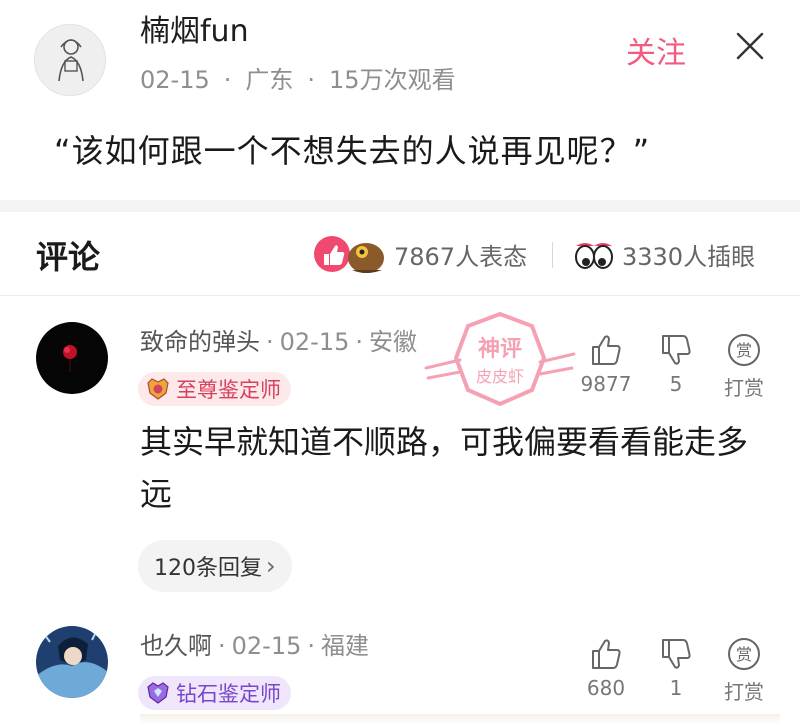 This screenshot has height=725, width=800. Describe the element at coordinates (208, 568) in the screenshot. I see `replies-label: 120条回复` at that location.